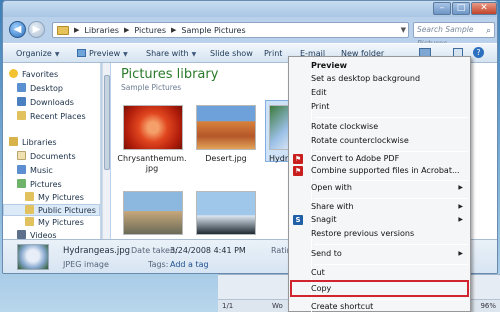 The image size is (500, 312). Describe the element at coordinates (107, 122) in the screenshot. I see `scrollbar-thumb` at that location.